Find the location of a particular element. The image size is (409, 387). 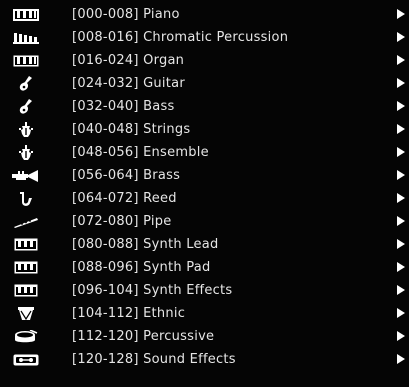

trumpet-icon is located at coordinates (26, 175).